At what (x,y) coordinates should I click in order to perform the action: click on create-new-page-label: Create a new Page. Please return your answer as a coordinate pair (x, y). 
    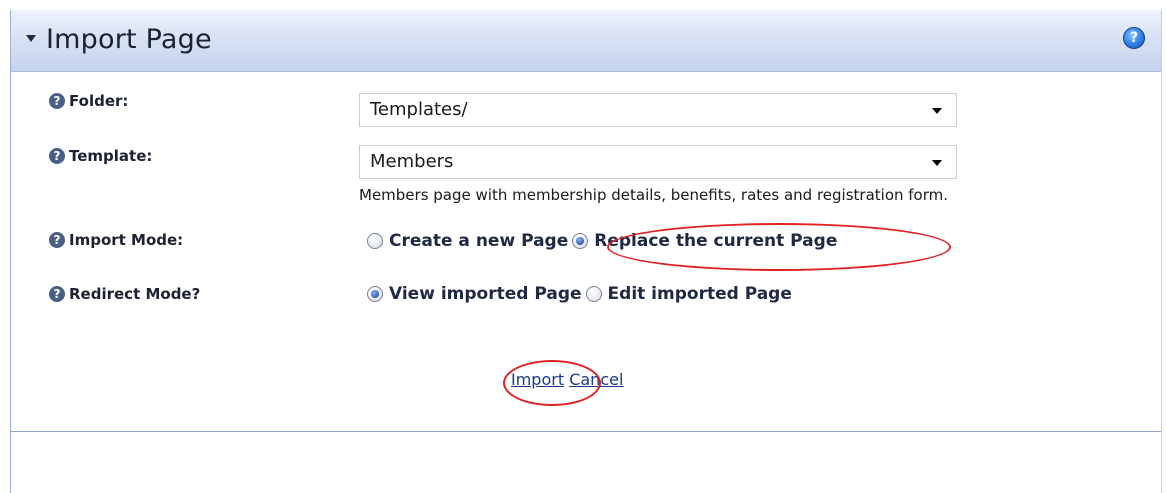
    Looking at the image, I should click on (478, 241).